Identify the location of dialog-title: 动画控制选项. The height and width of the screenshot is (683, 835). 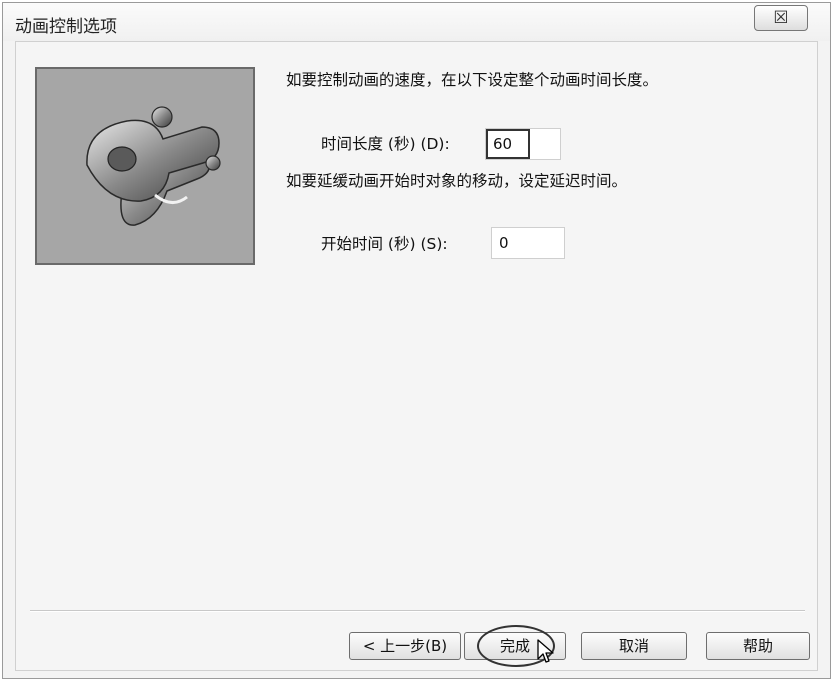
(66, 27).